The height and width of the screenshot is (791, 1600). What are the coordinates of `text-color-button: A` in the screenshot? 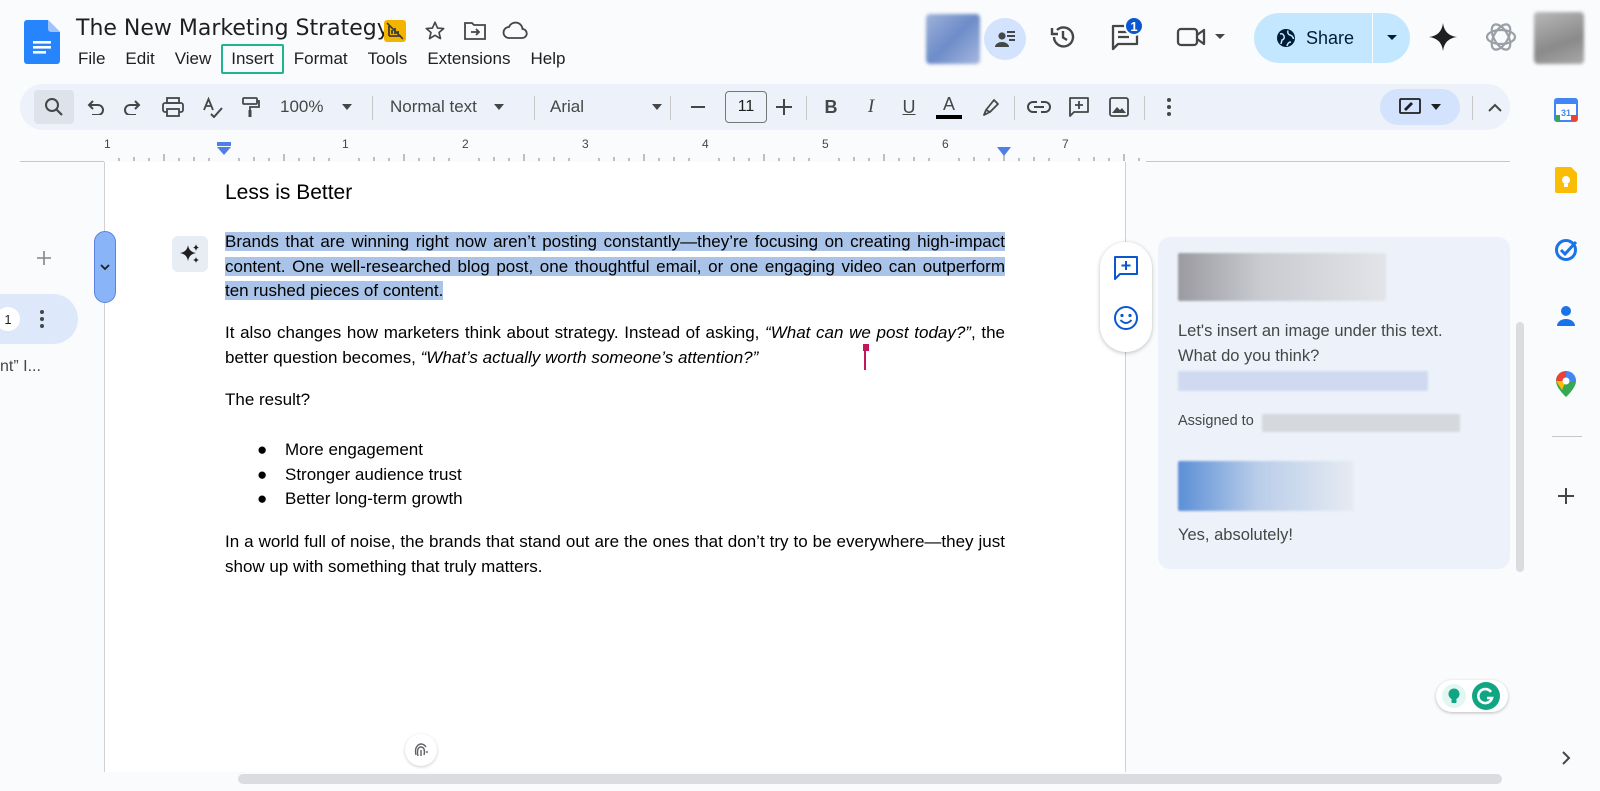 It's located at (949, 107).